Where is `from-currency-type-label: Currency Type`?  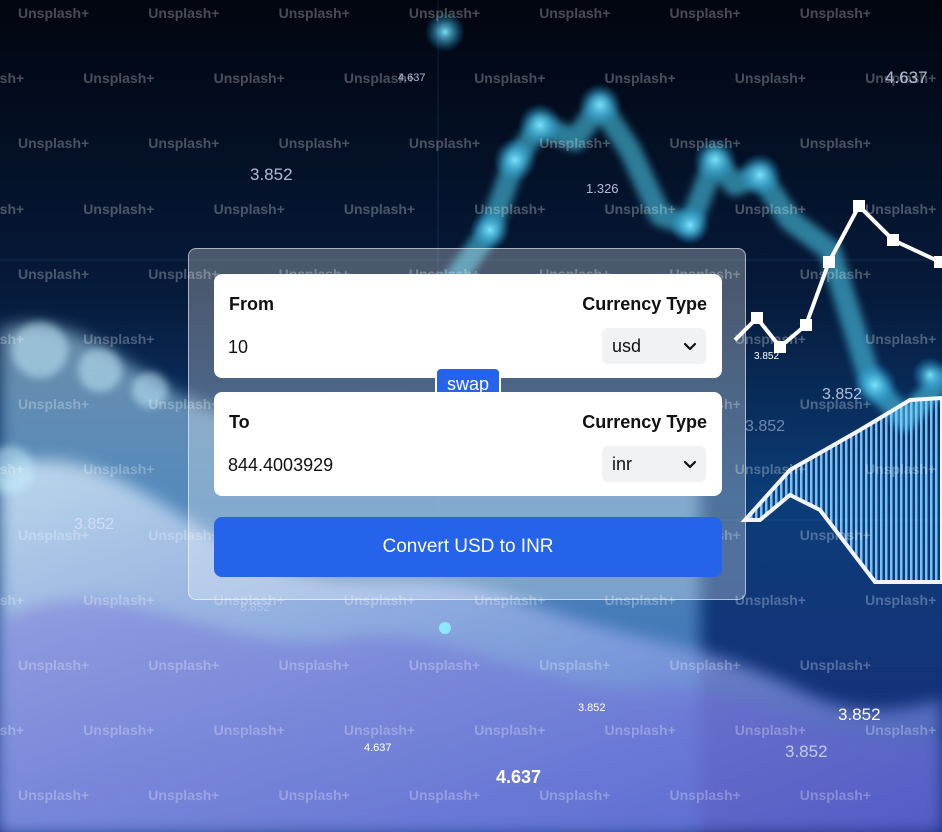
from-currency-type-label: Currency Type is located at coordinates (644, 304).